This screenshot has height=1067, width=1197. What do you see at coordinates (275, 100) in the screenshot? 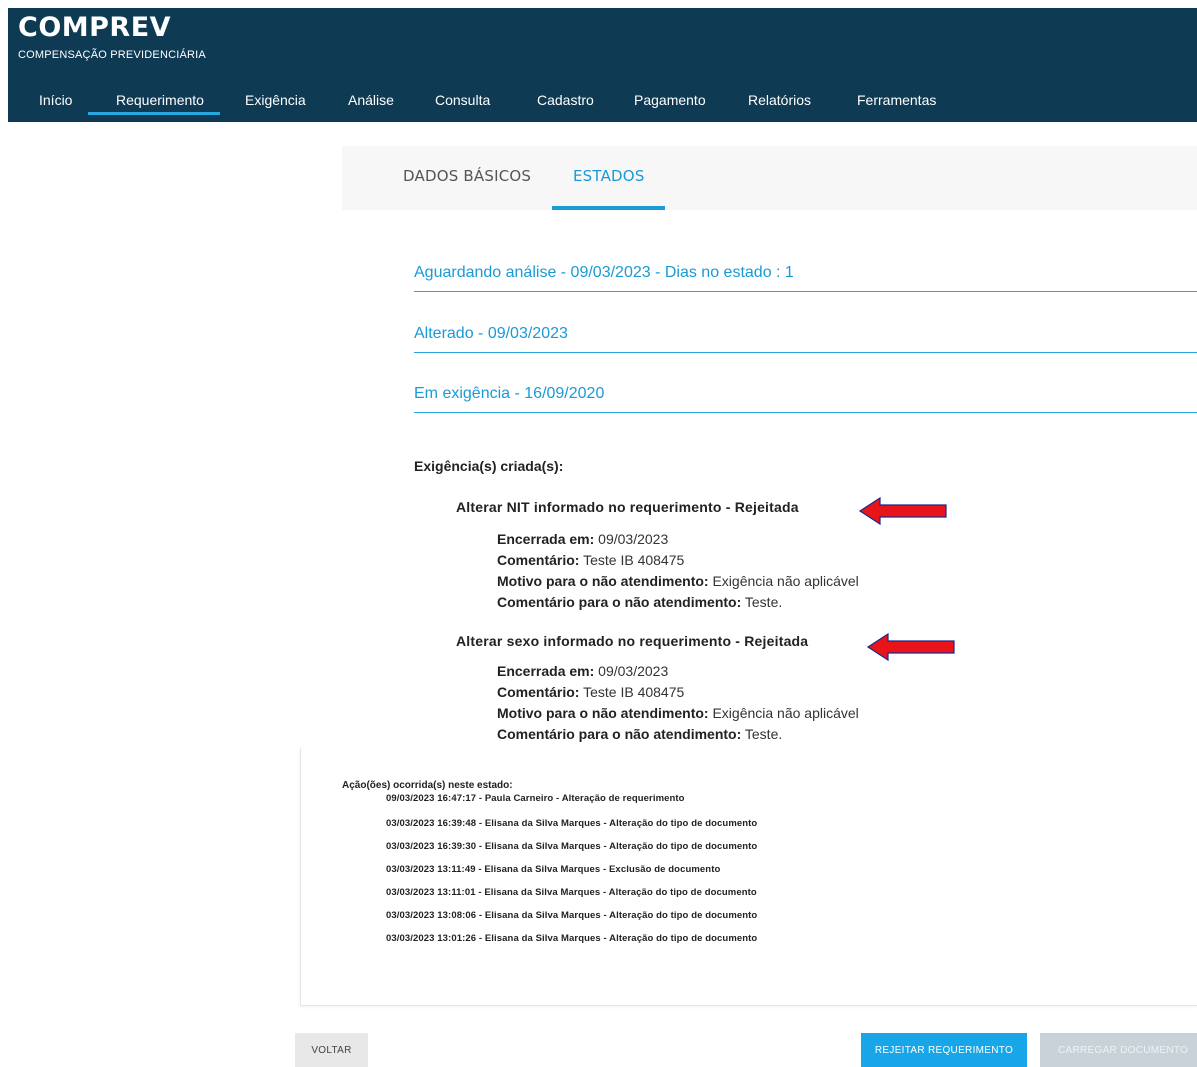
I see `nav-item-exigencia: Exigência` at bounding box center [275, 100].